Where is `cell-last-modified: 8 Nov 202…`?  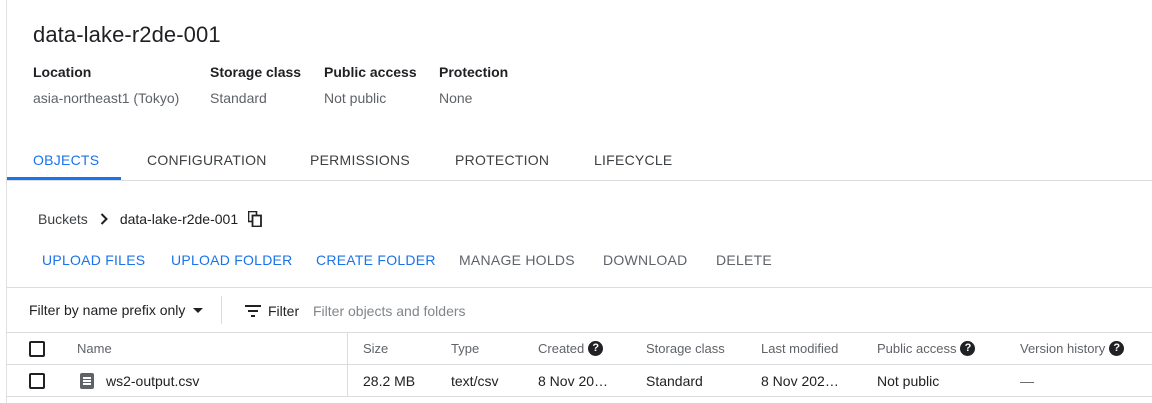
cell-last-modified: 8 Nov 202… is located at coordinates (800, 381).